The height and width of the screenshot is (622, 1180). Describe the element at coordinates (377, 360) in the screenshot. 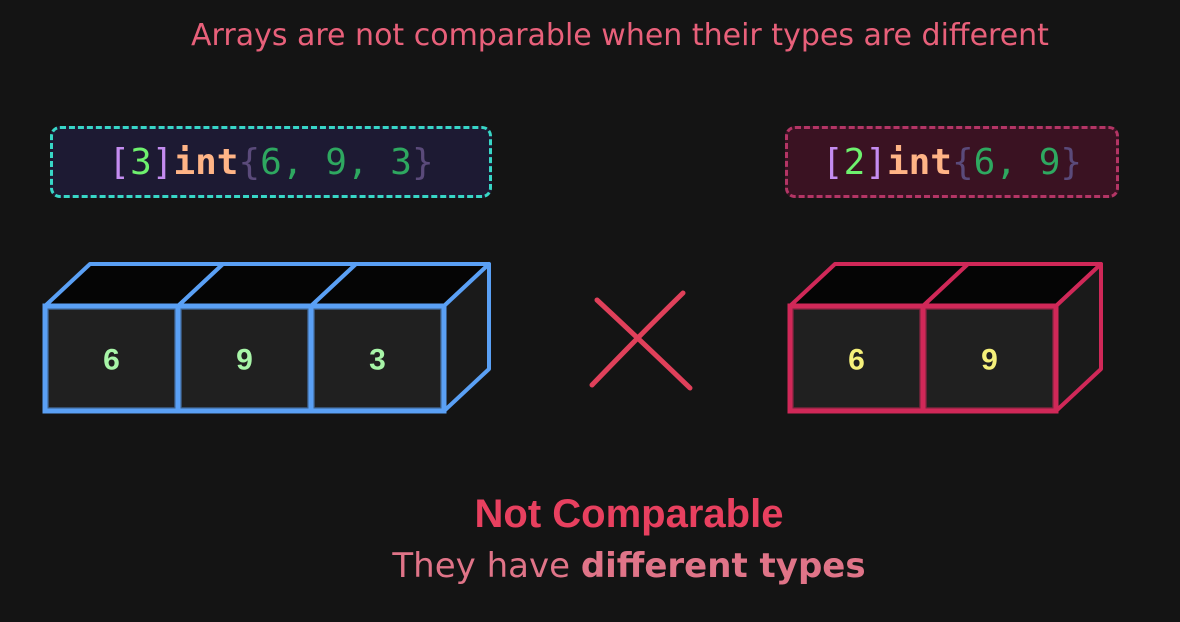

I see `left-box-value-2: 3` at that location.